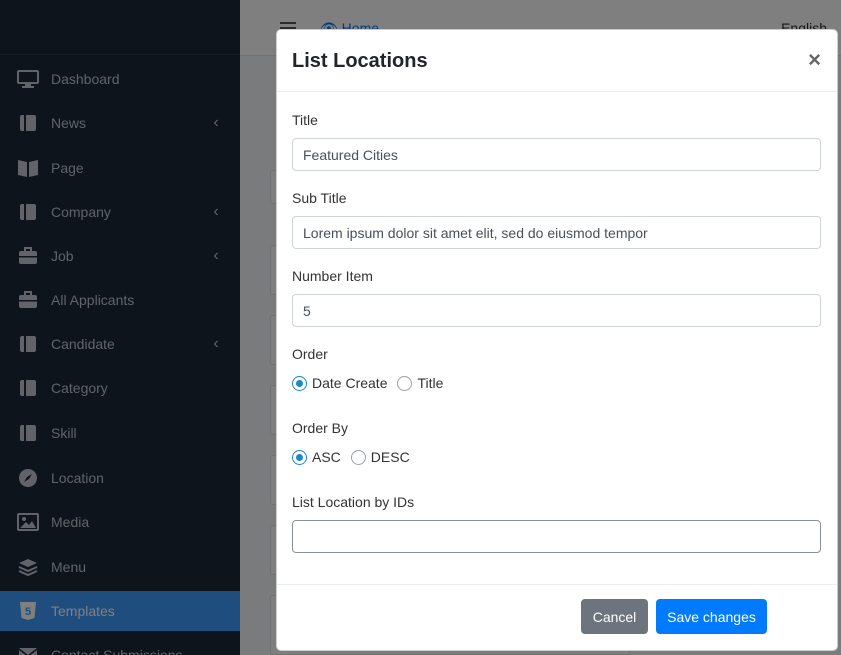  Describe the element at coordinates (614, 616) in the screenshot. I see `cancel-button: Cancel` at that location.